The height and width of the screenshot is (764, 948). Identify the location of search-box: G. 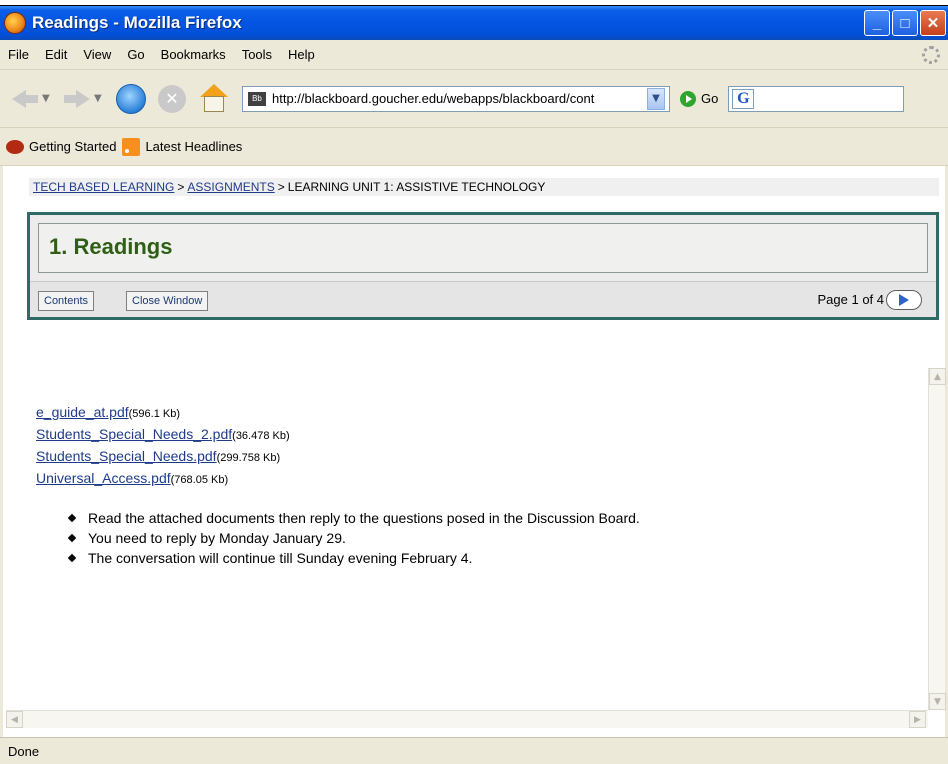
(816, 98).